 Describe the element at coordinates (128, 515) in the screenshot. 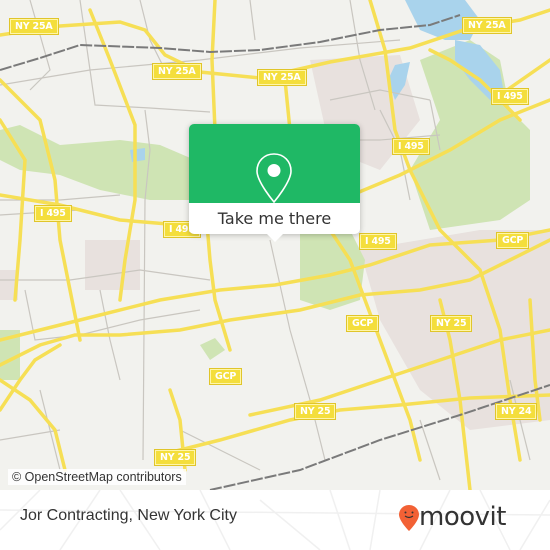

I see `place-name: Jor Contracting, New York City` at that location.